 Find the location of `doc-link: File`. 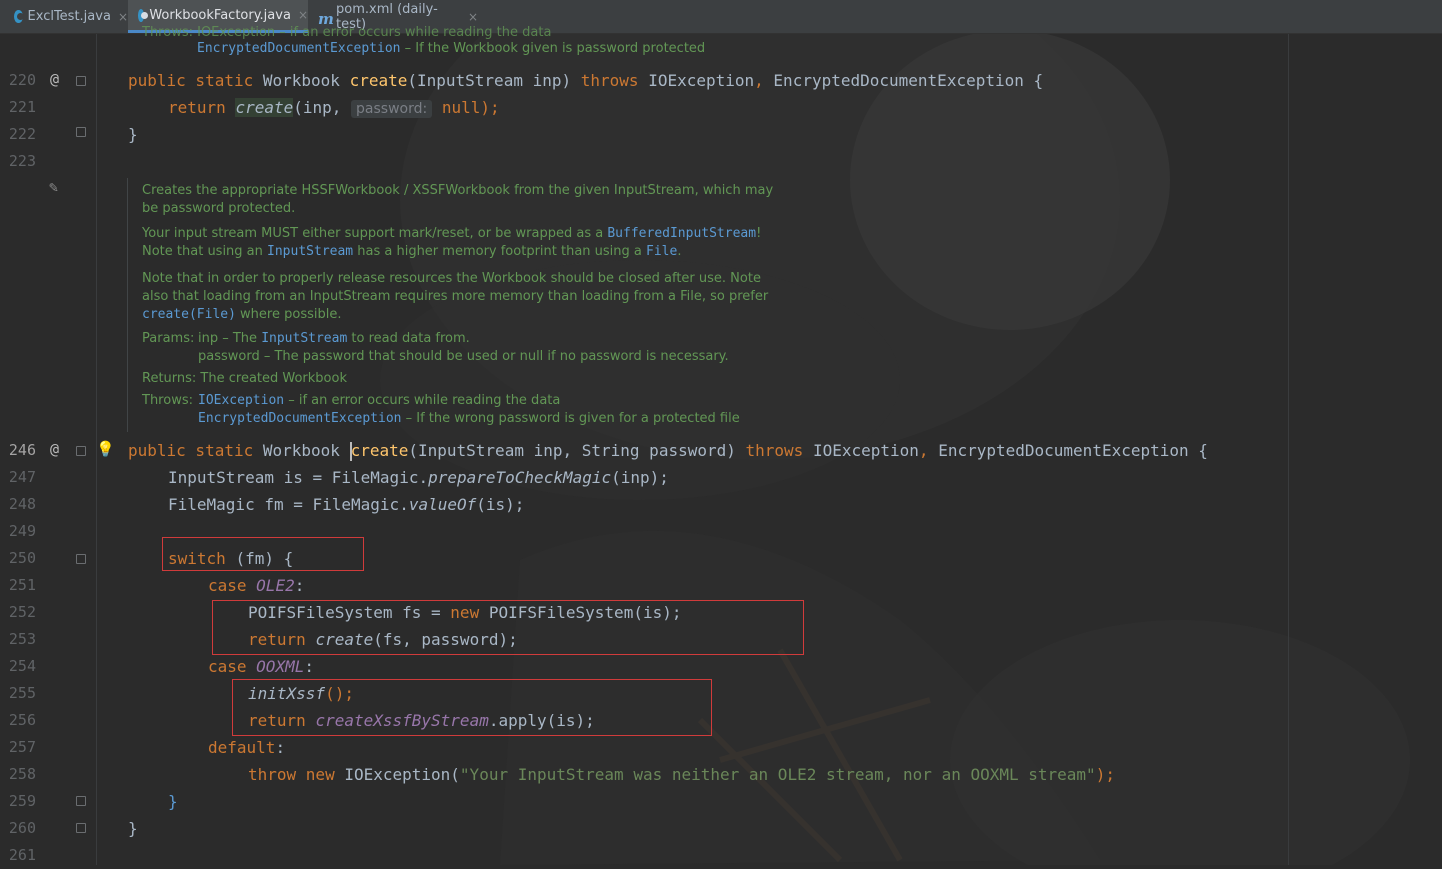

doc-link: File is located at coordinates (661, 251).